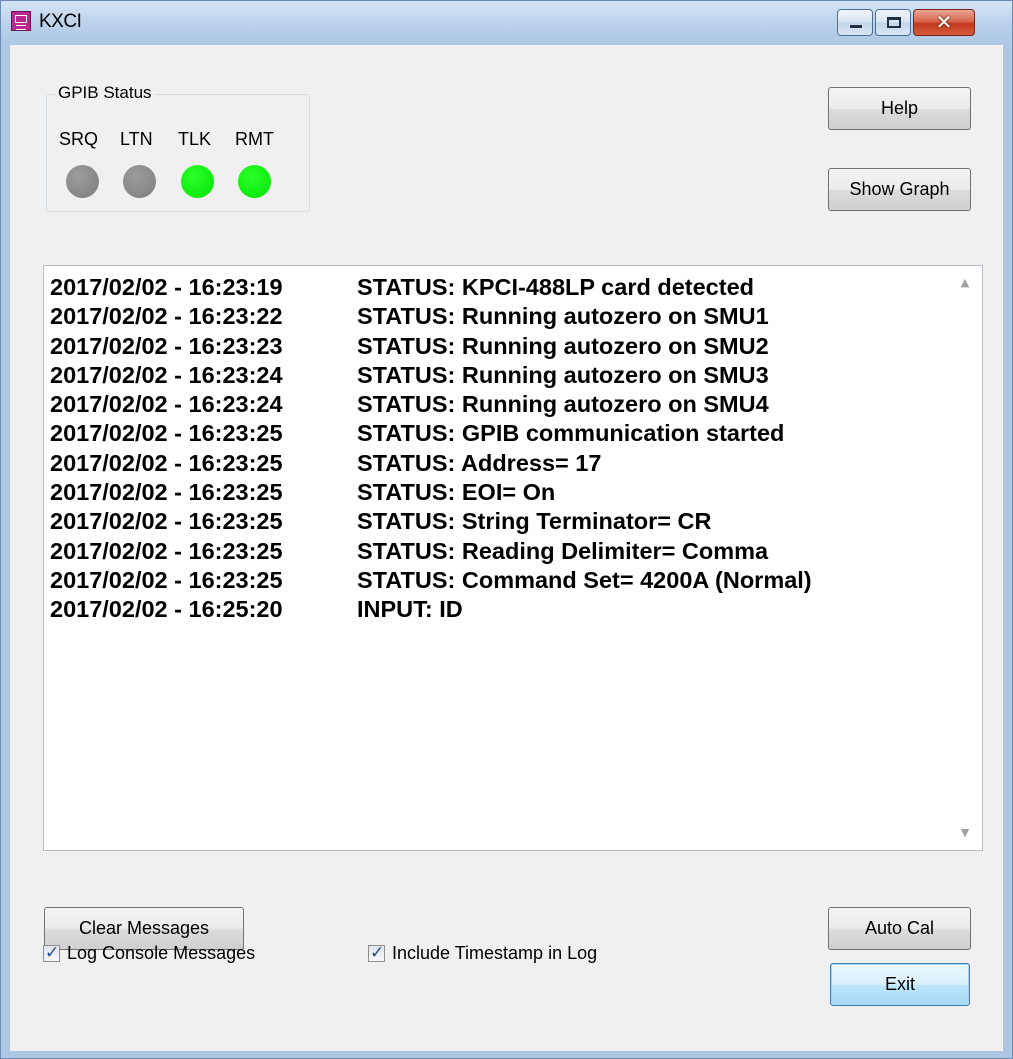  Describe the element at coordinates (563, 374) in the screenshot. I see `log-message: STATUS: Running autozero on SMU3` at that location.